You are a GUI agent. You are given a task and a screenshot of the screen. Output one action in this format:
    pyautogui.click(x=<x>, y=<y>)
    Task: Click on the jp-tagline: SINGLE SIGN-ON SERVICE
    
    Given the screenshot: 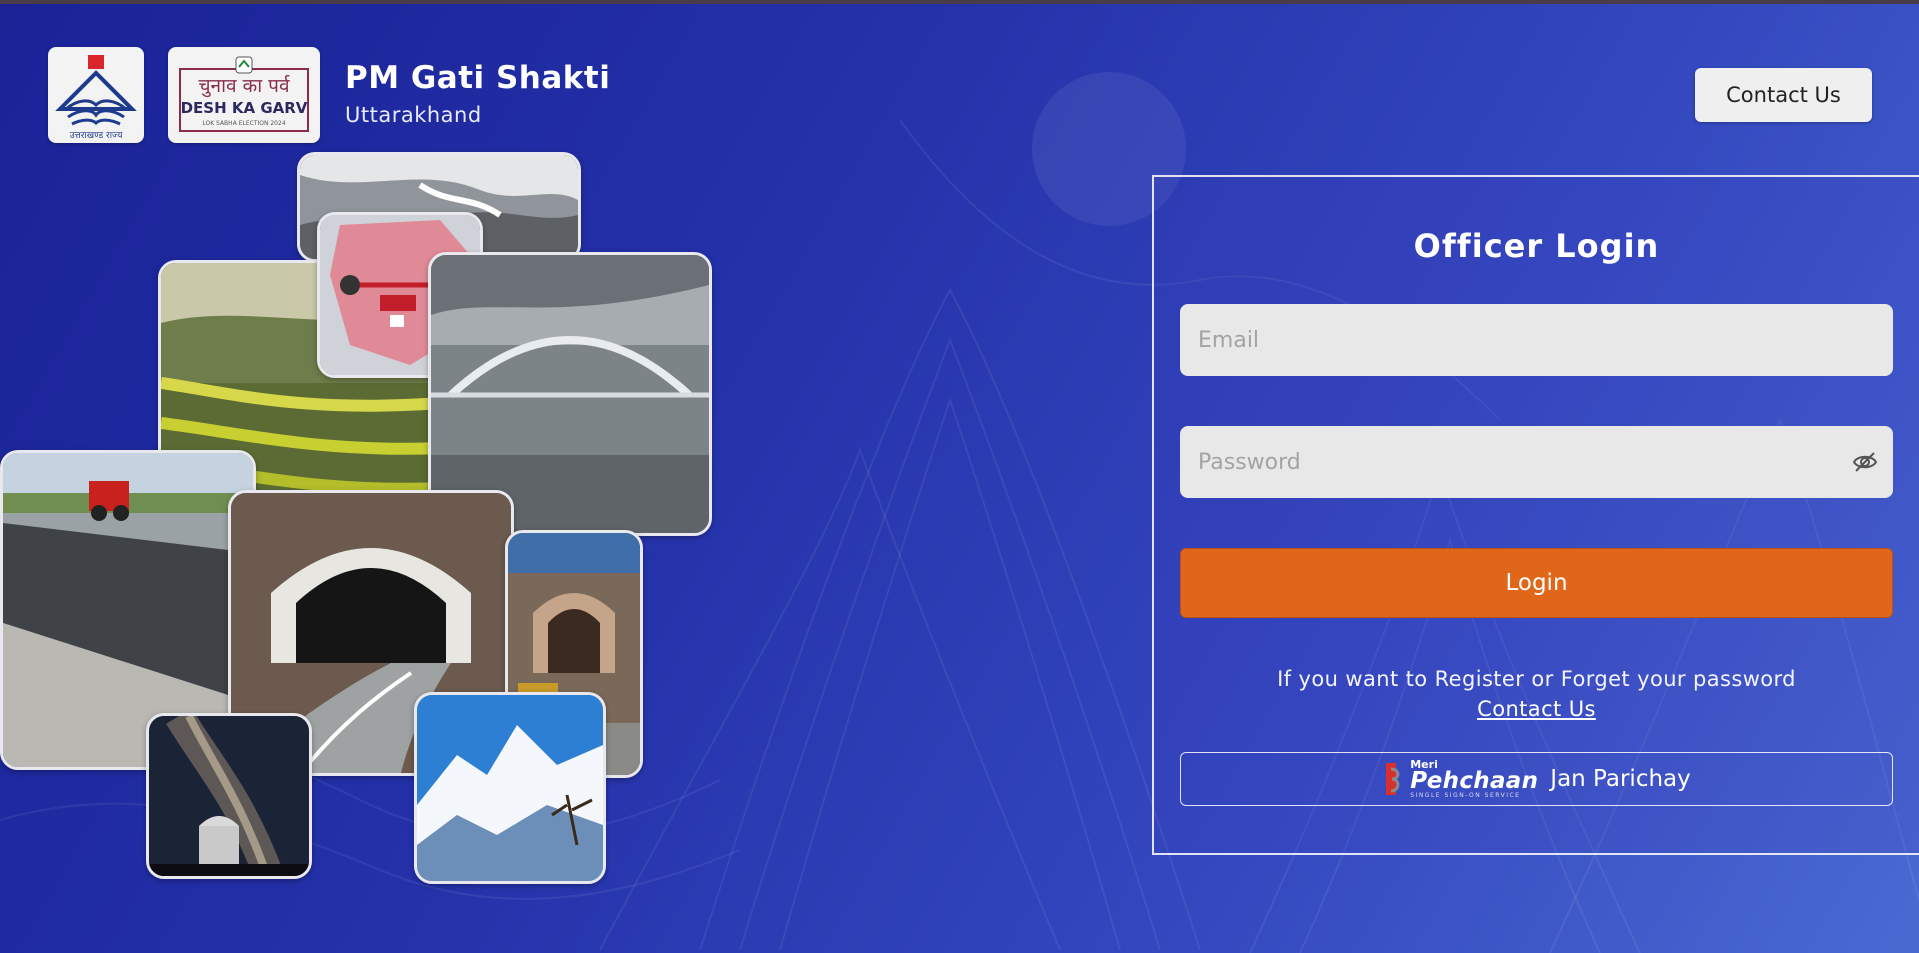 What is the action you would take?
    pyautogui.click(x=1465, y=795)
    